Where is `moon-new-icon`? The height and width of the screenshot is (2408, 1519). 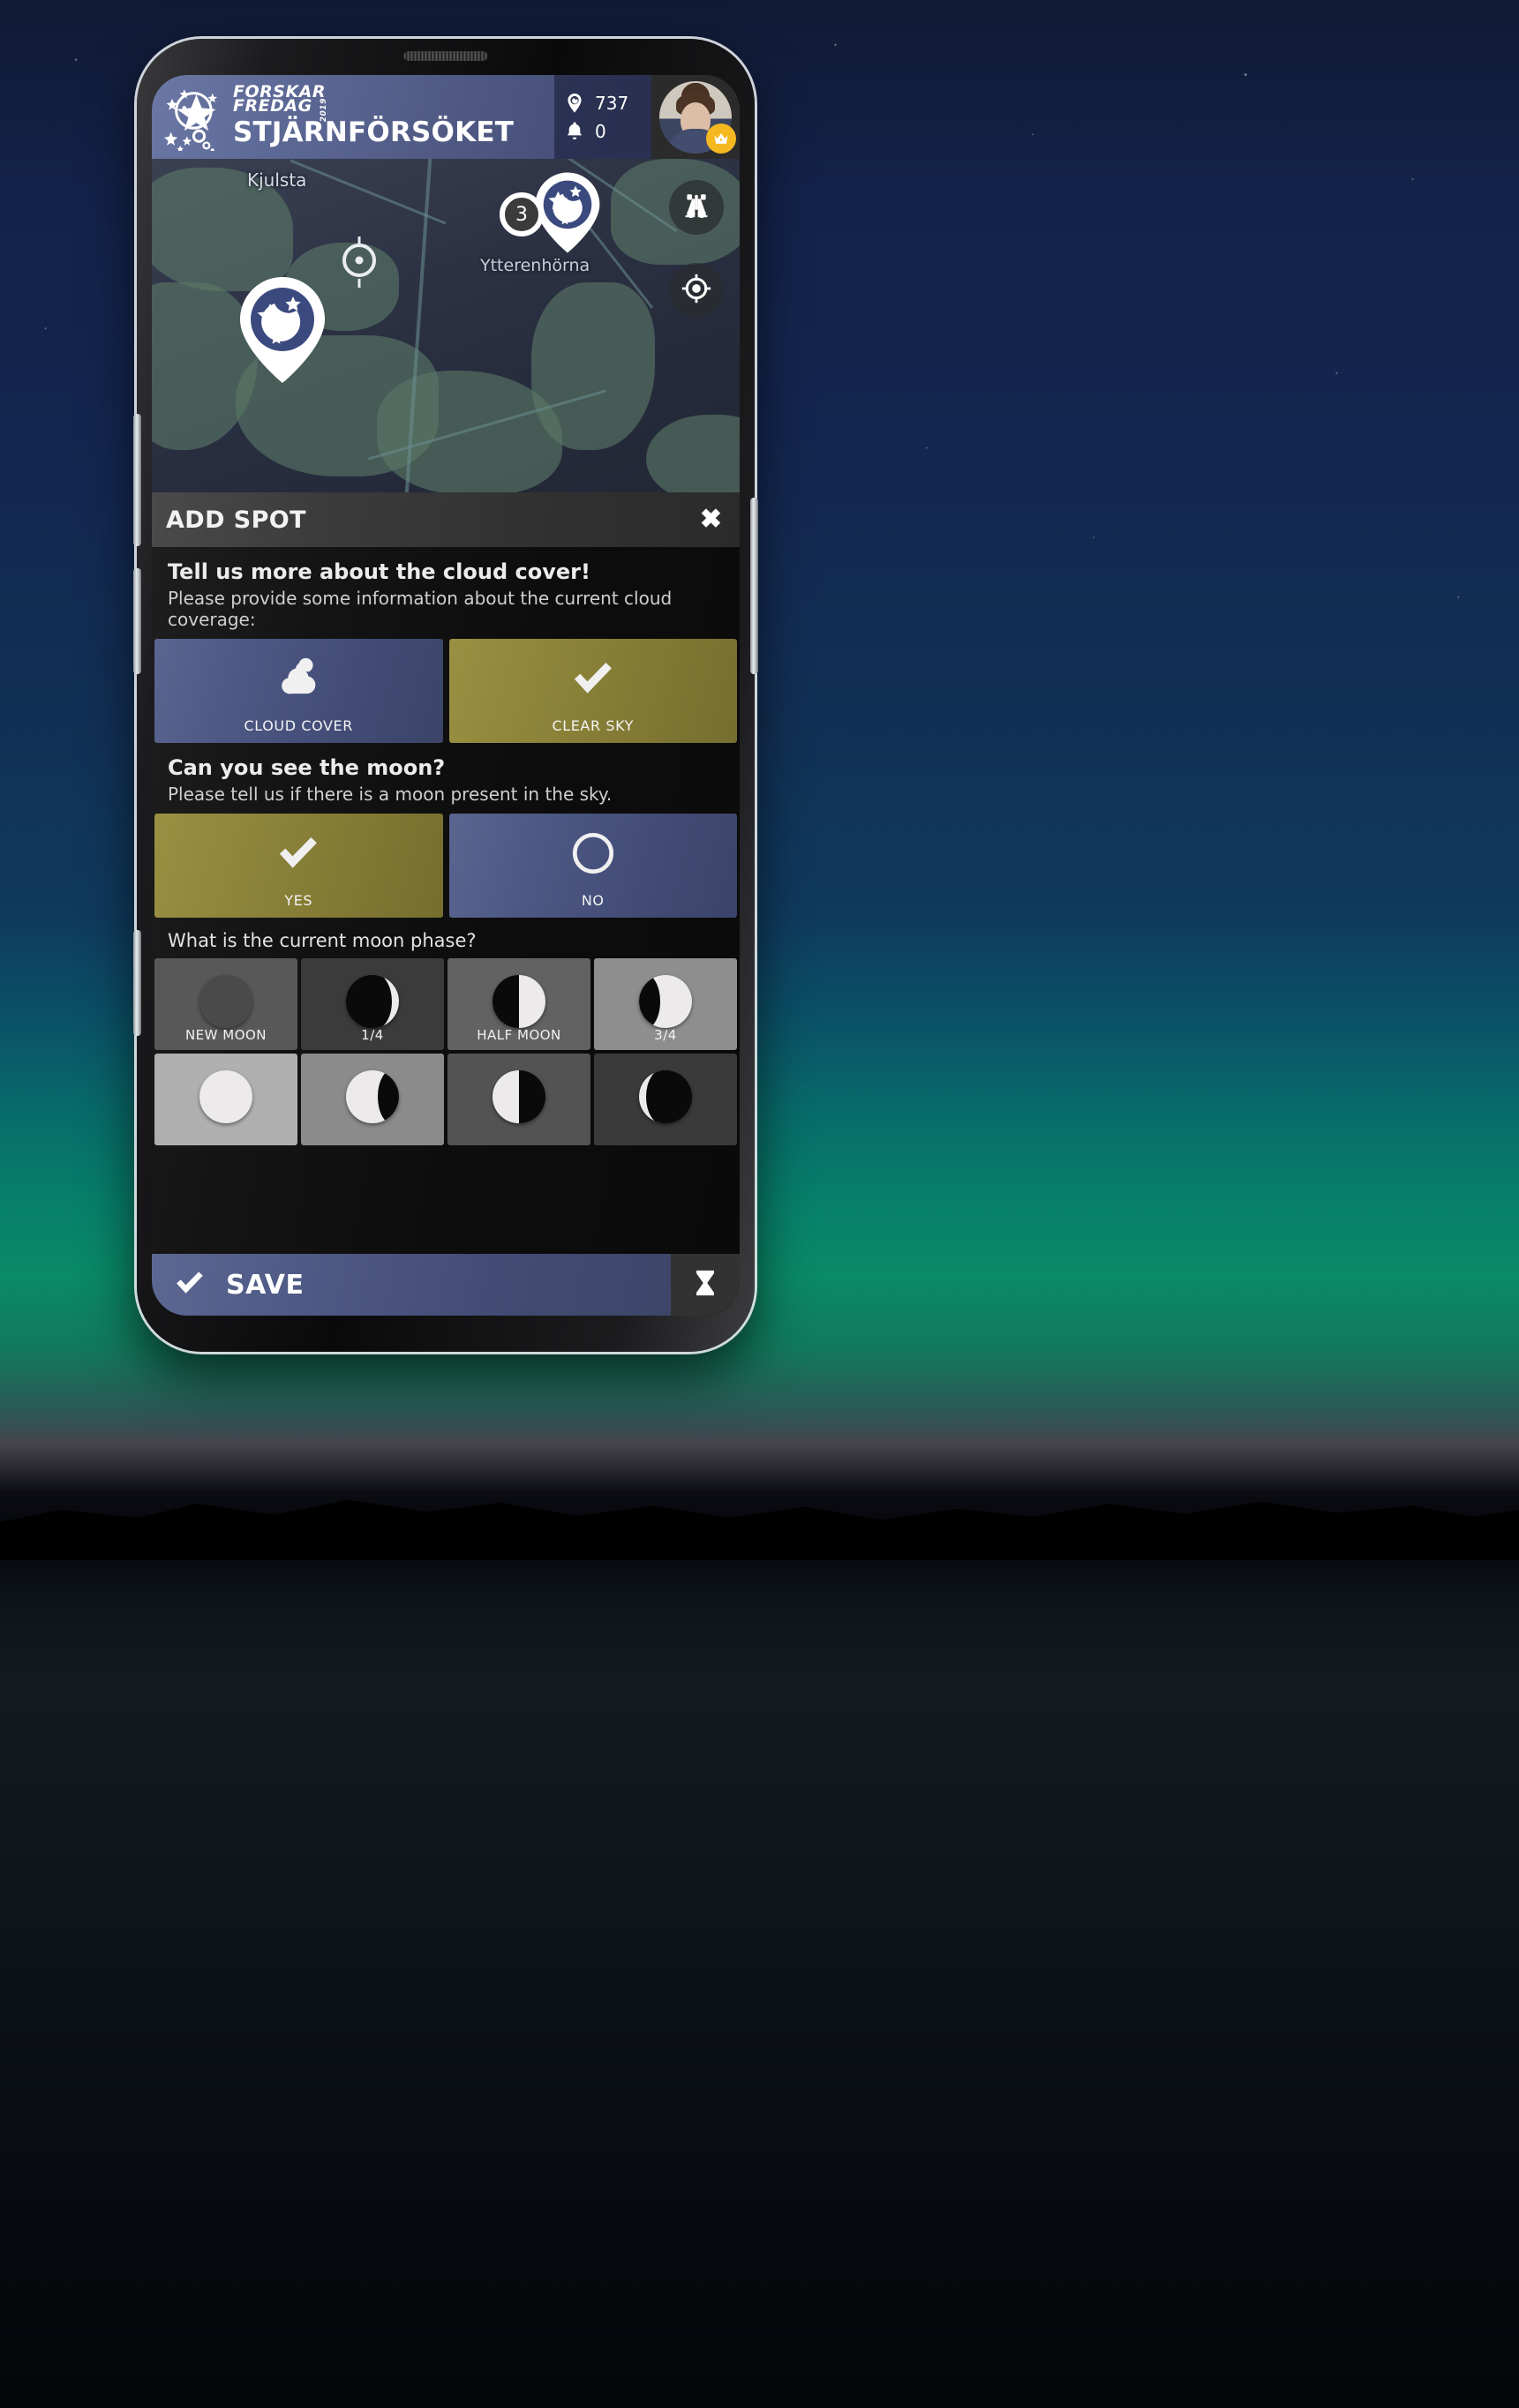 moon-new-icon is located at coordinates (226, 1002).